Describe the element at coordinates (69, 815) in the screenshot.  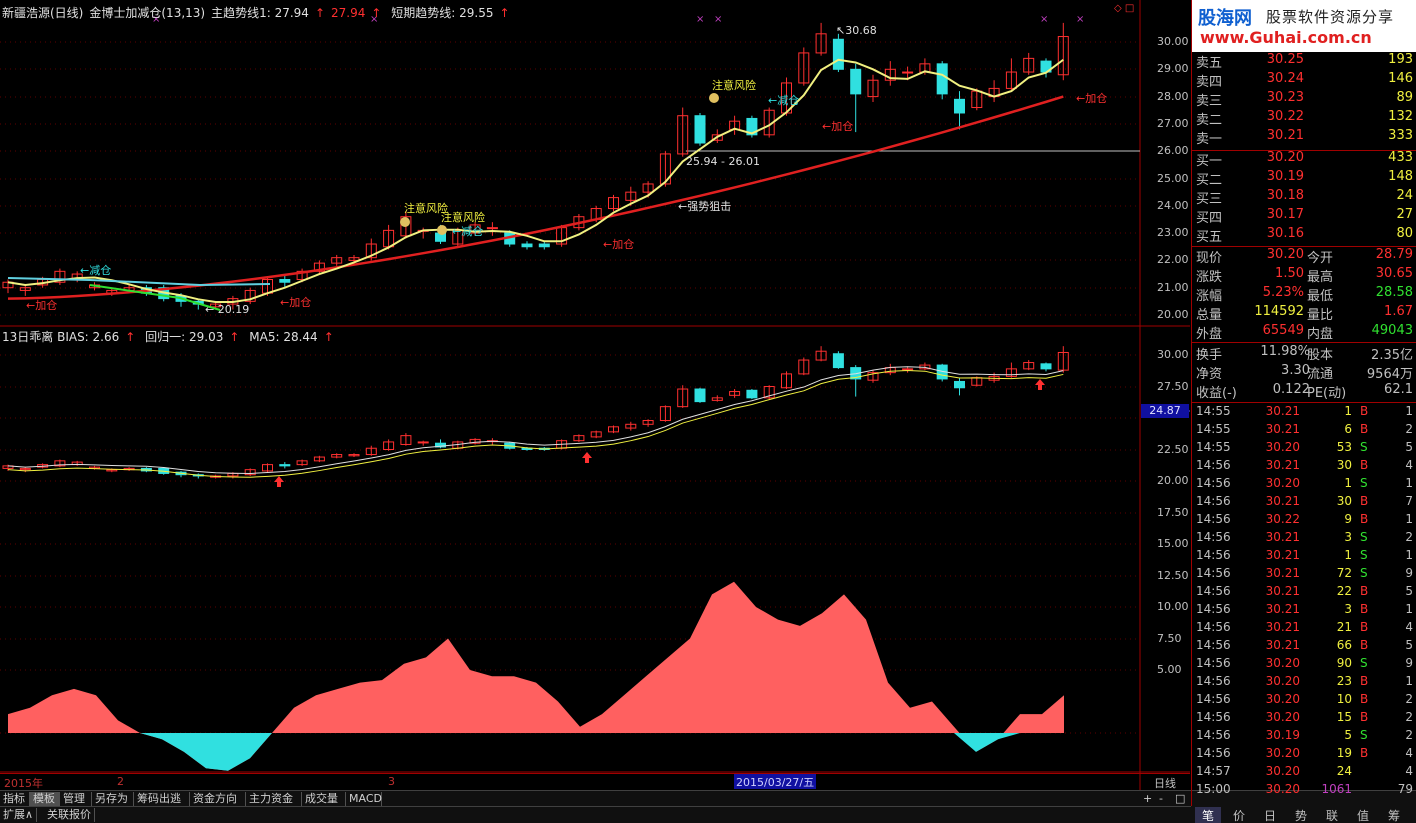
I see `related-quote-tab: 关联报价` at that location.